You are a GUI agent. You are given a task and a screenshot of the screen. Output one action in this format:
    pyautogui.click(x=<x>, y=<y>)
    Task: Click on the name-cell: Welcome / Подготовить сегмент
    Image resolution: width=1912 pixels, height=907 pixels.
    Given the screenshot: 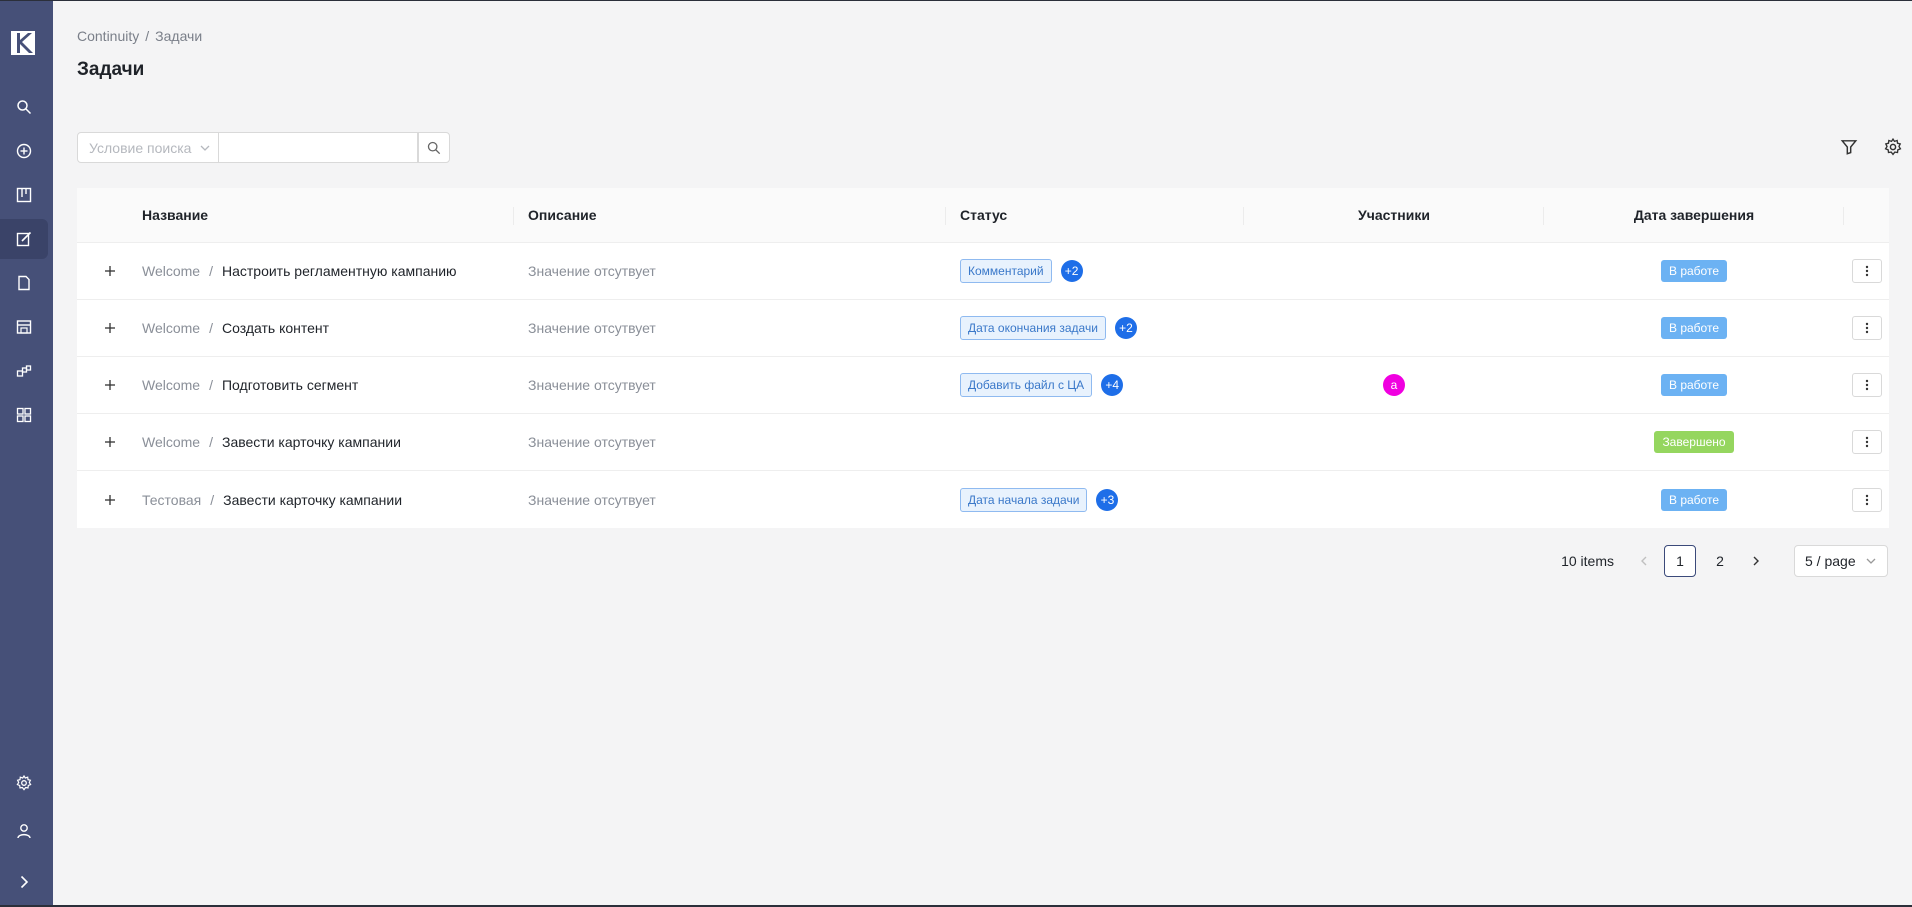 What is the action you would take?
    pyautogui.click(x=328, y=385)
    